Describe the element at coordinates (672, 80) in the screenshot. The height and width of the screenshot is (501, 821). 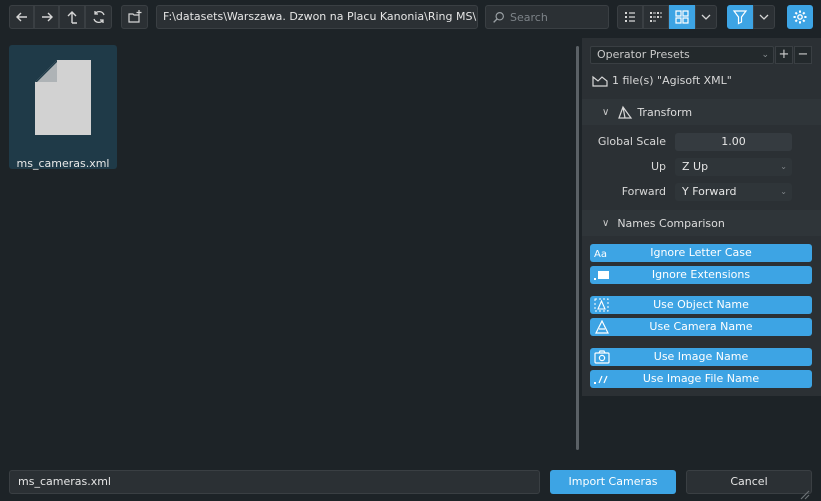
I see `file-count-label: 1 file(s) "Agisoft XML"` at that location.